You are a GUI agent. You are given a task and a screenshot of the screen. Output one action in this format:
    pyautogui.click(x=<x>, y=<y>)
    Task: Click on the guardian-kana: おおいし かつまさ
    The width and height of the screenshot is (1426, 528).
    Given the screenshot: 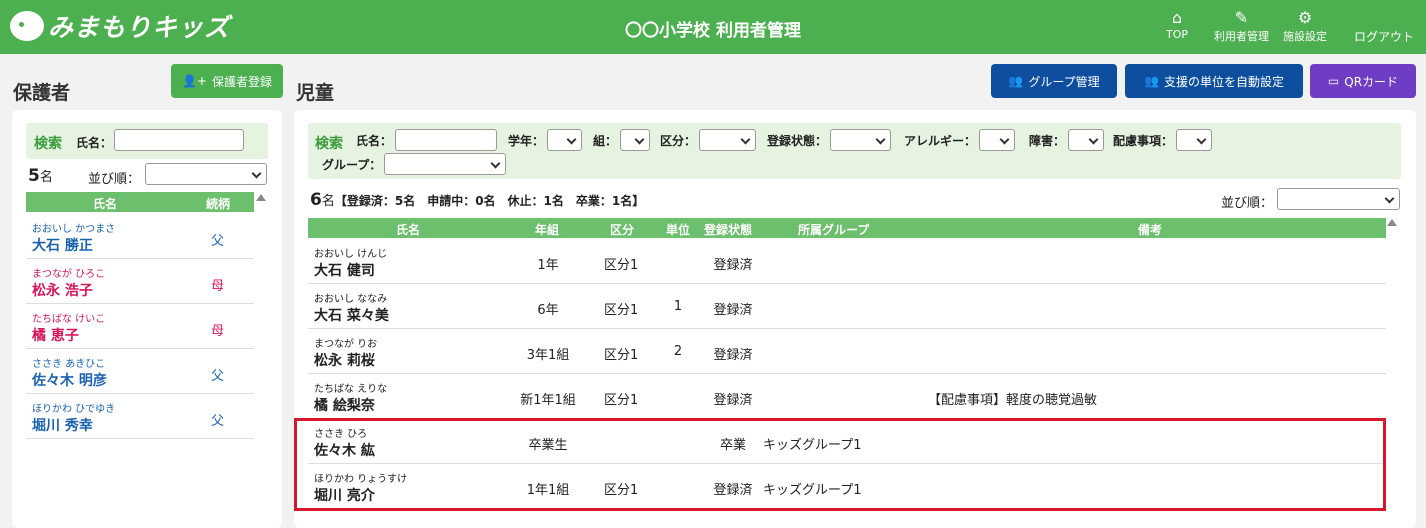 What is the action you would take?
    pyautogui.click(x=74, y=229)
    